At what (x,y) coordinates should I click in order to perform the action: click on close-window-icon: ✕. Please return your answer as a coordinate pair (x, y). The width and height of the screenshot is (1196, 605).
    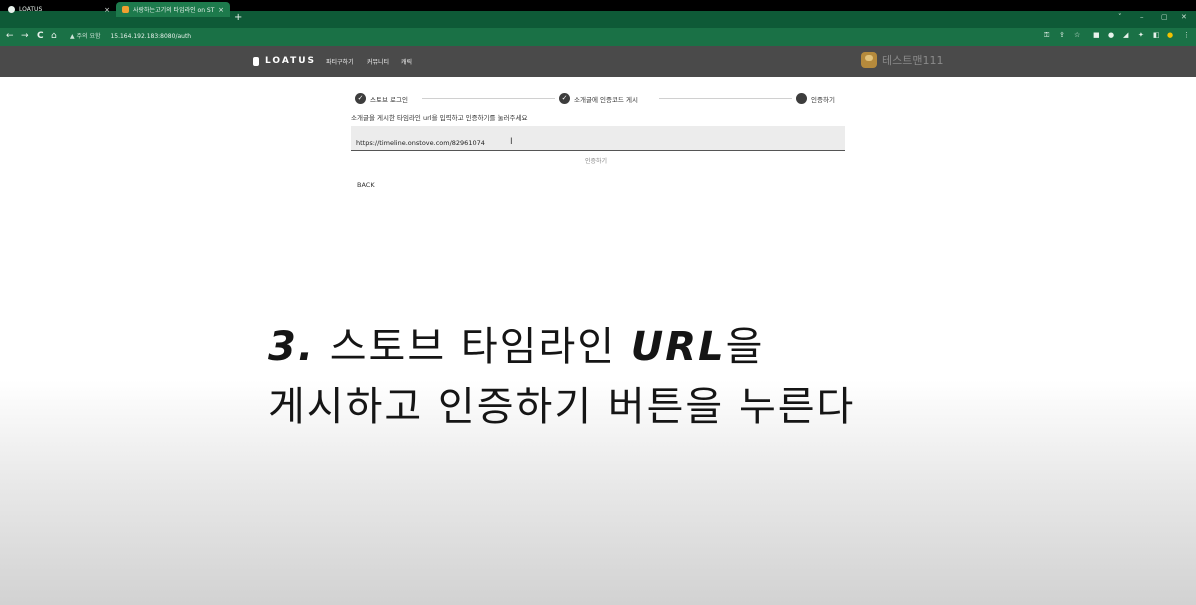
    Looking at the image, I should click on (1184, 17).